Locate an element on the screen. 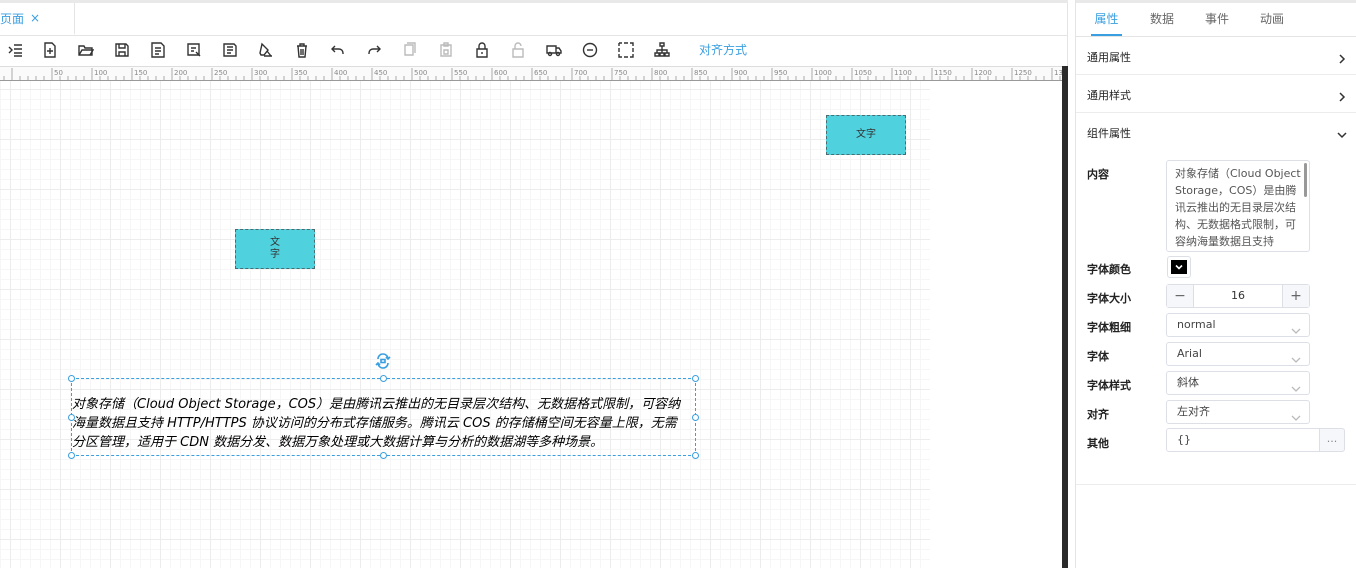 The width and height of the screenshot is (1356, 568). tab-properties: 属性 is located at coordinates (1106, 19).